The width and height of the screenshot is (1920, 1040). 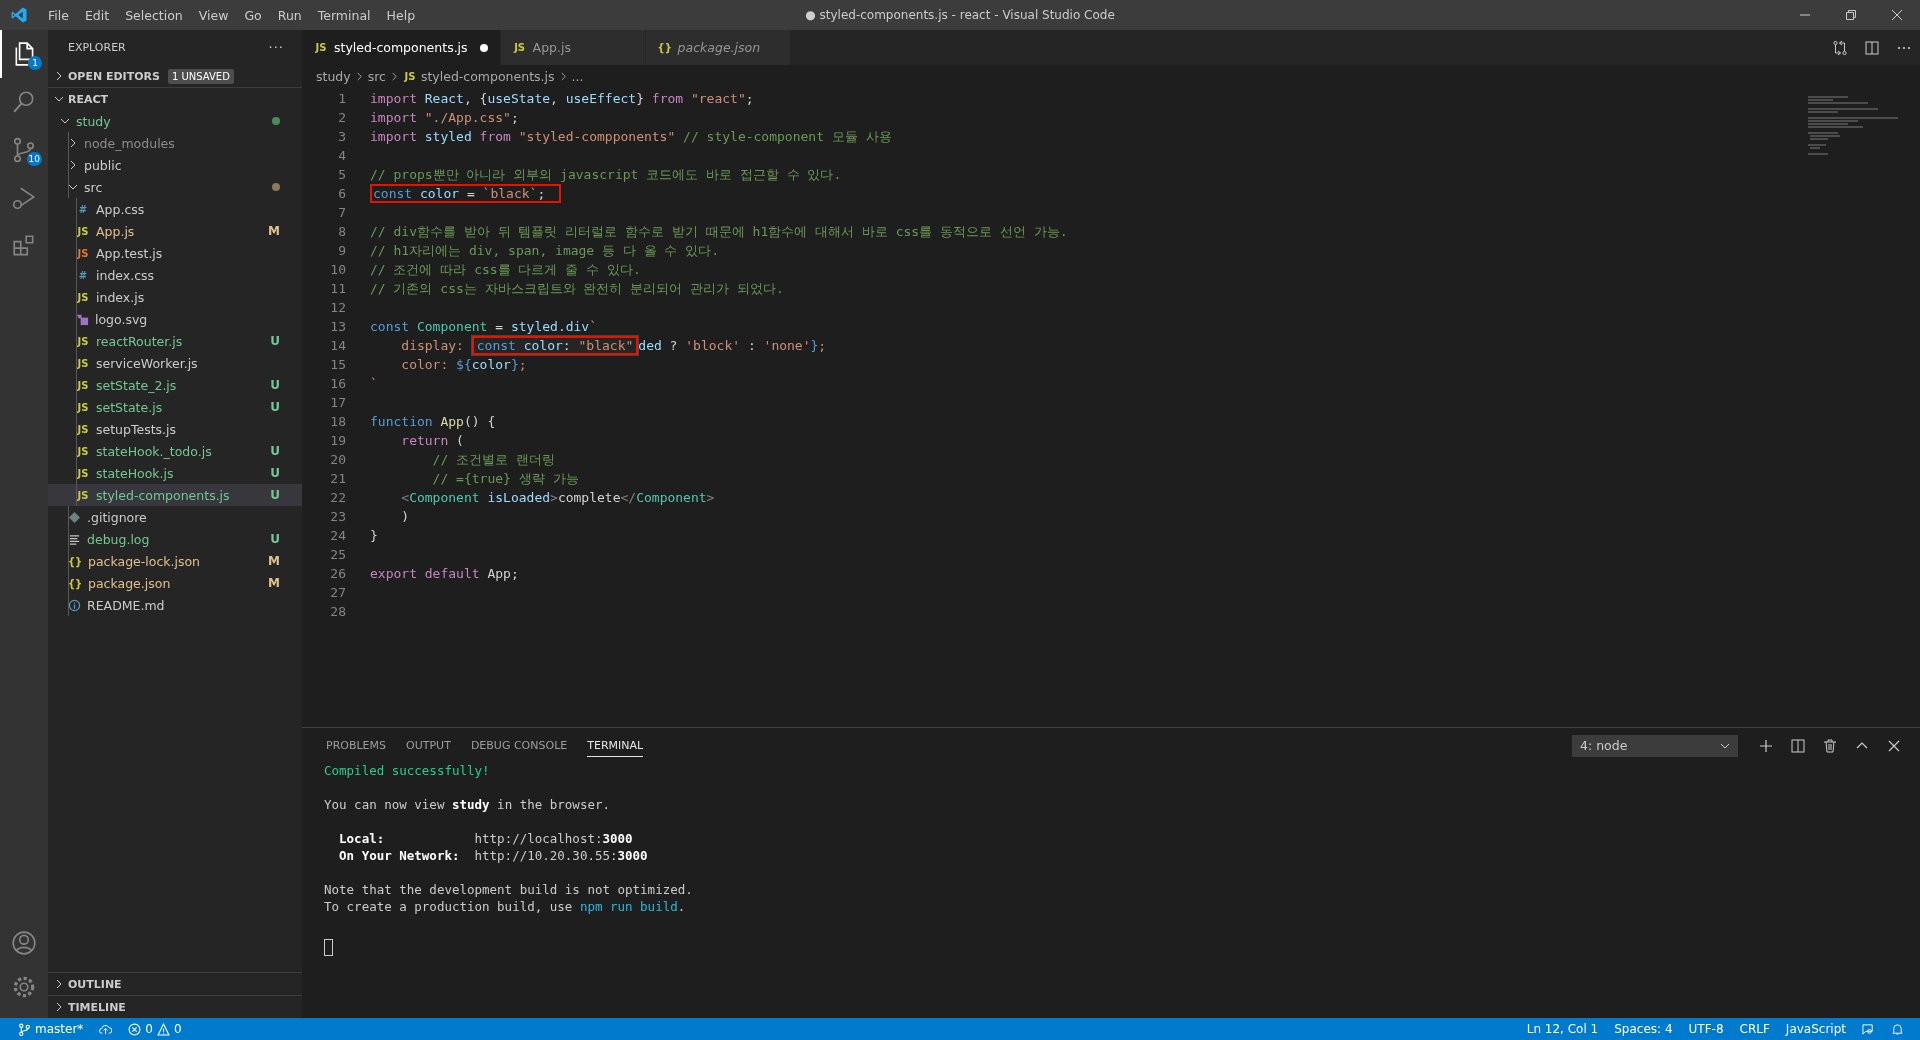 What do you see at coordinates (1706, 1029) in the screenshot?
I see `status-item: UTF-8` at bounding box center [1706, 1029].